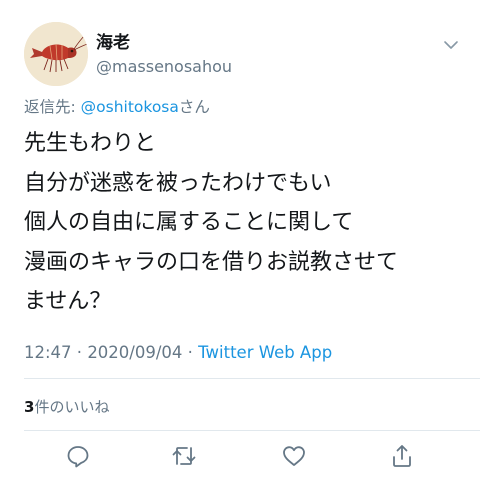 The height and width of the screenshot is (489, 480). I want to click on shrimp-illustration, so click(56, 54).